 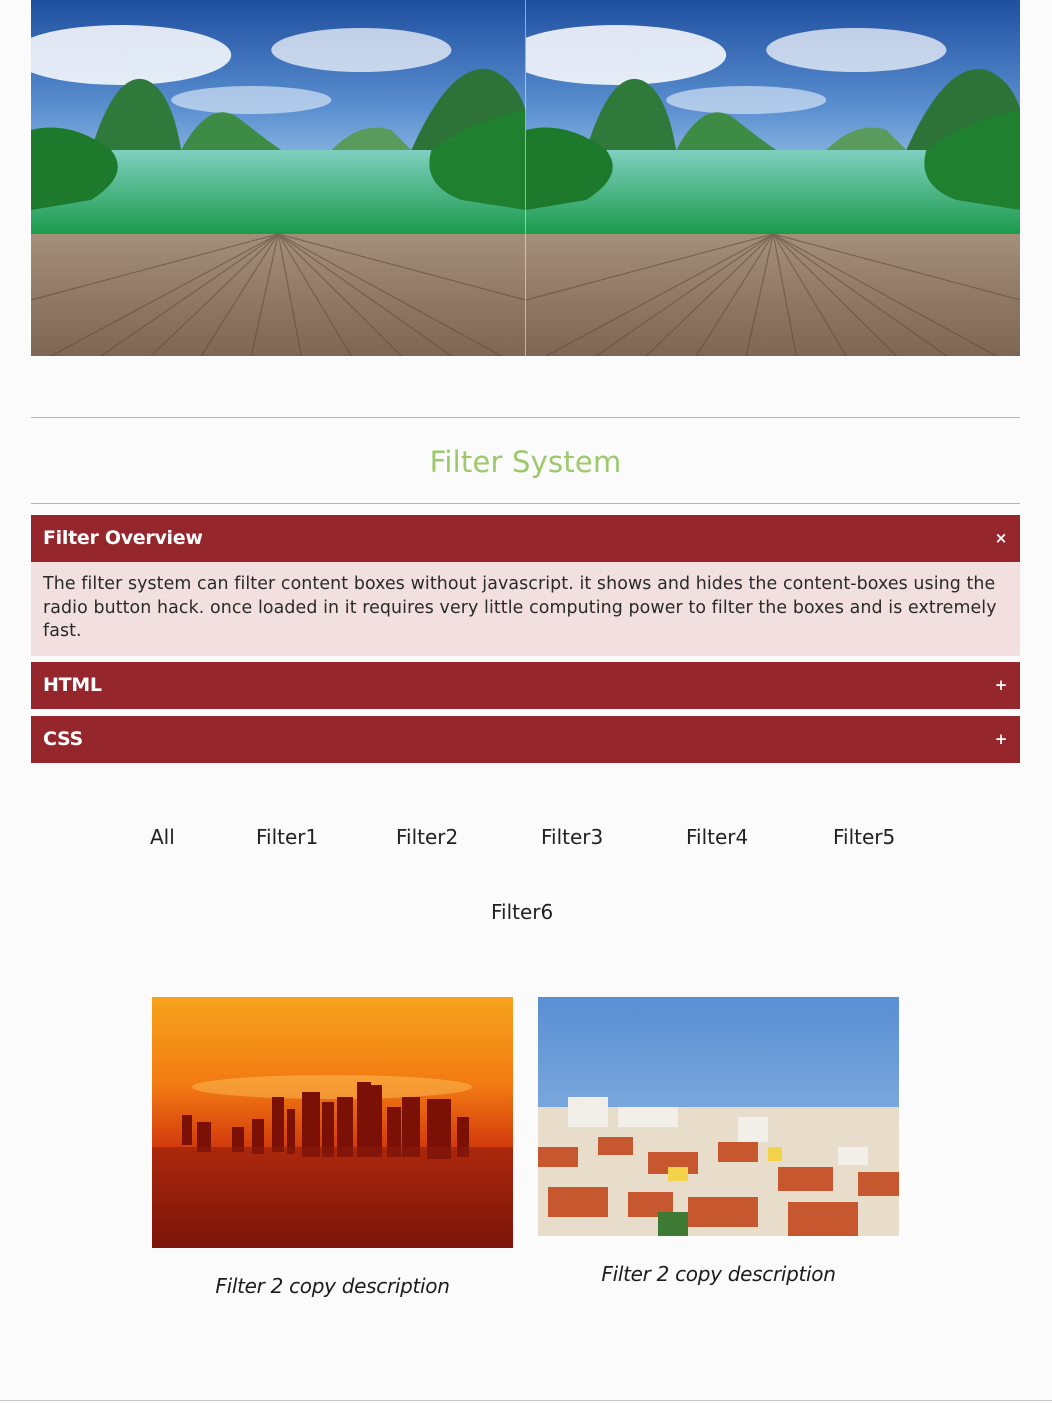 What do you see at coordinates (525, 538) in the screenshot?
I see `accordion-header-filter-overview: Filter Overview ×` at bounding box center [525, 538].